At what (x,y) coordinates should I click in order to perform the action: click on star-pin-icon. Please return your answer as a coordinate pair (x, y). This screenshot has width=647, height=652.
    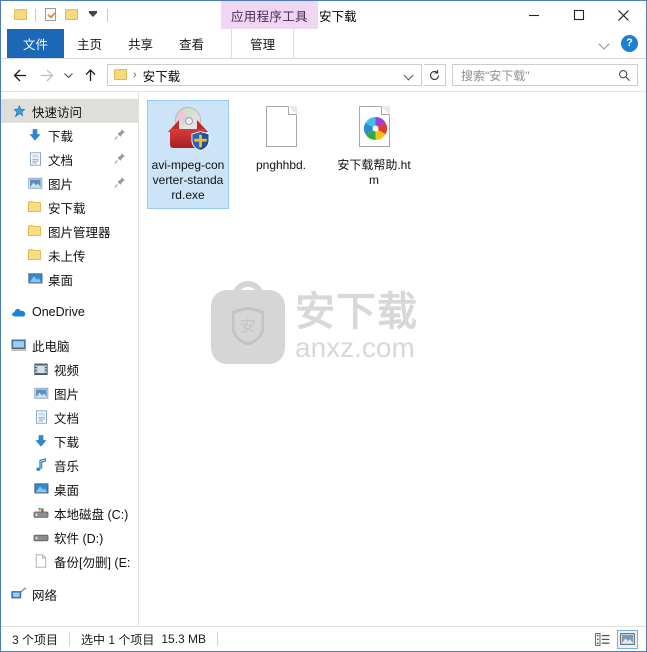
    Looking at the image, I should click on (19, 111).